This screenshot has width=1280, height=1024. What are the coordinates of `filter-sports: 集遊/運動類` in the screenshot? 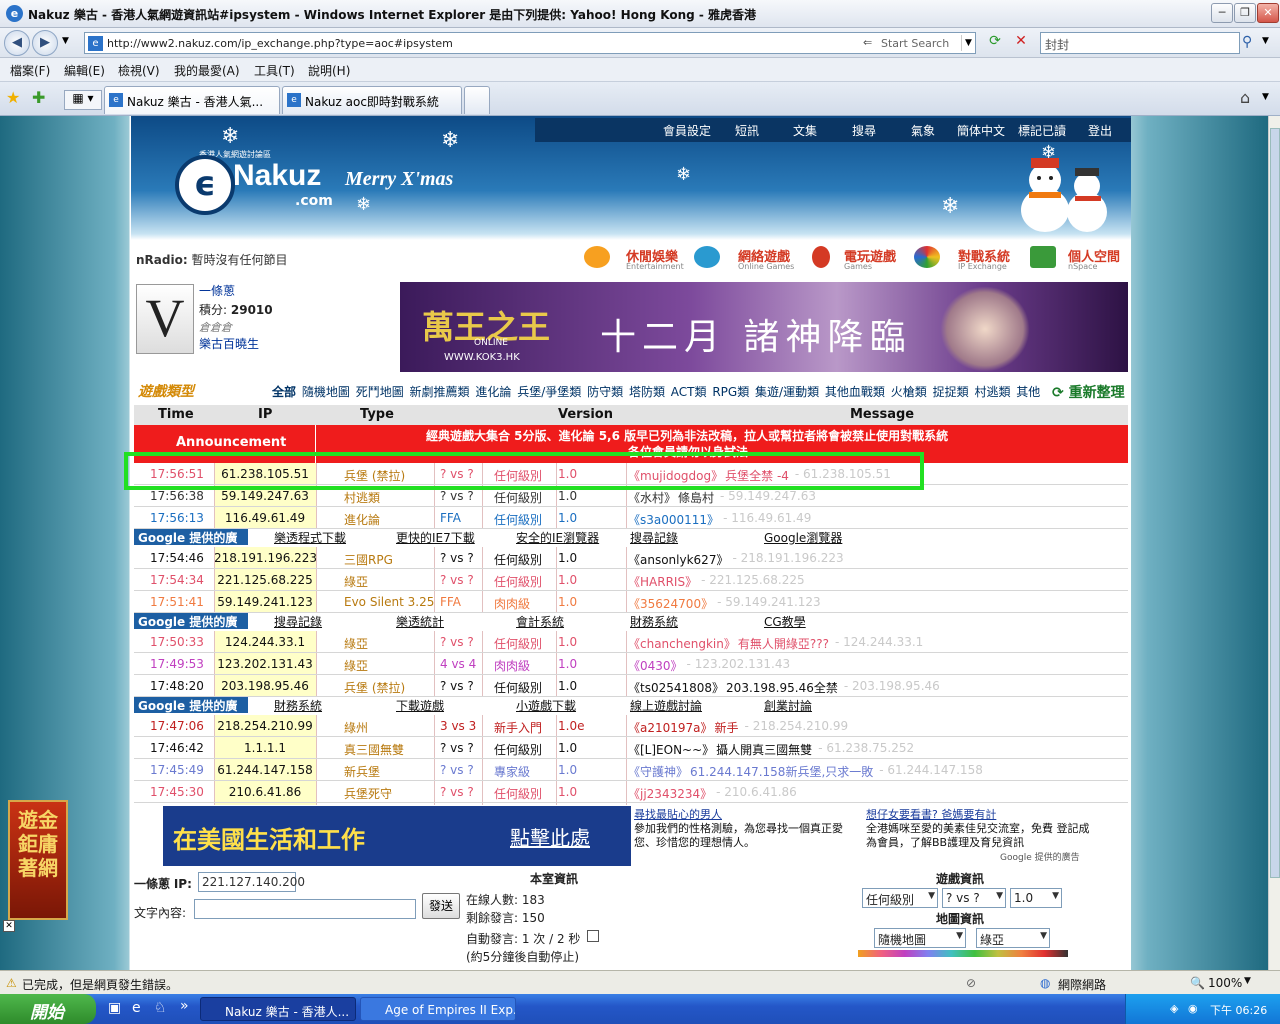 It's located at (787, 392).